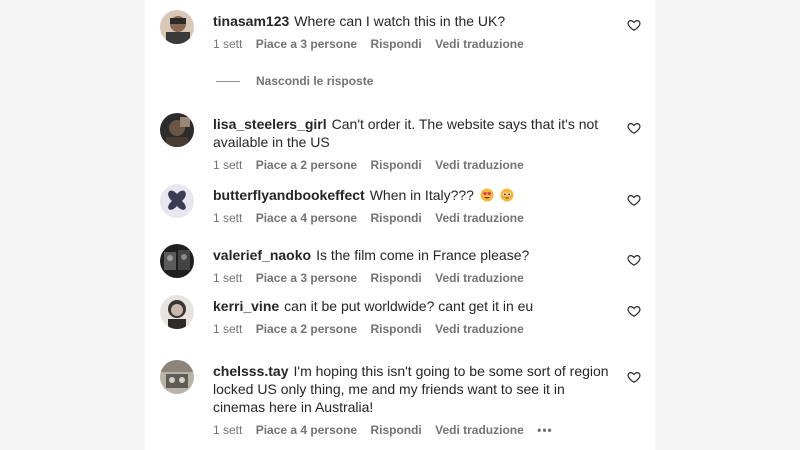  Describe the element at coordinates (289, 195) in the screenshot. I see `comment-username: butterflyandbookeffect` at that location.